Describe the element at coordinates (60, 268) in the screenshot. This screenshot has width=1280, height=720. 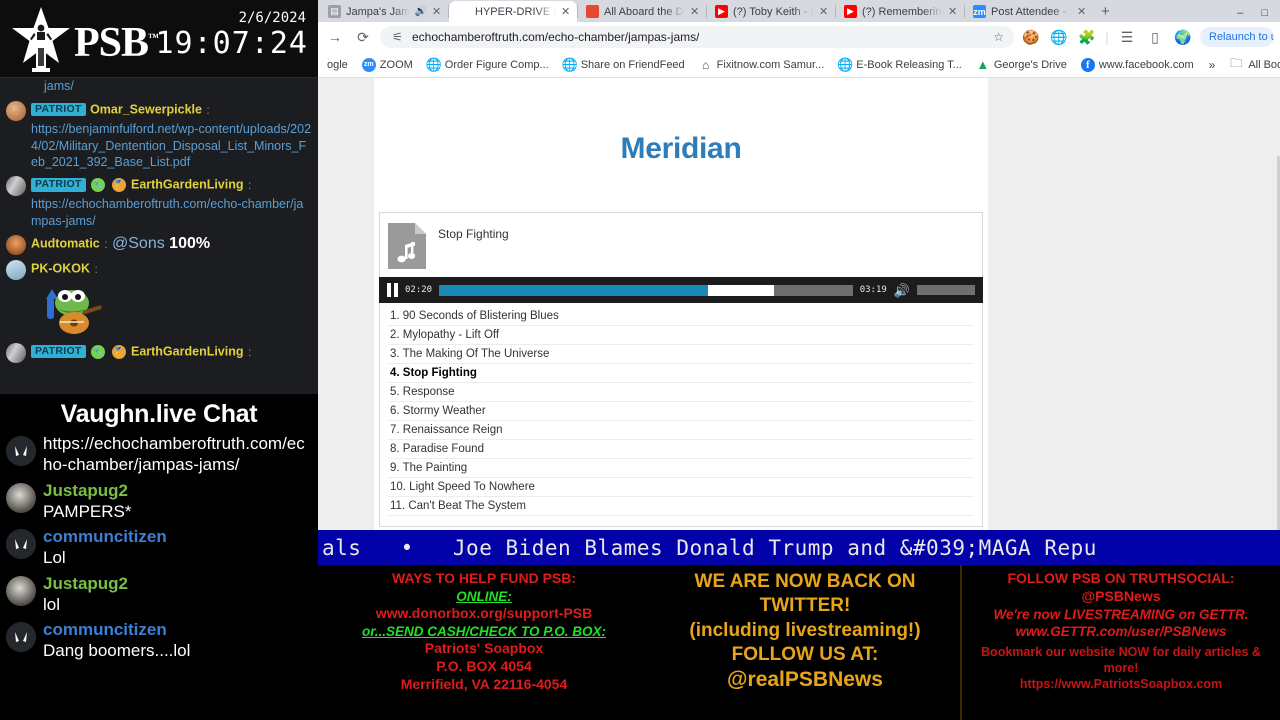
I see `chat-username: PK-OKOK` at that location.